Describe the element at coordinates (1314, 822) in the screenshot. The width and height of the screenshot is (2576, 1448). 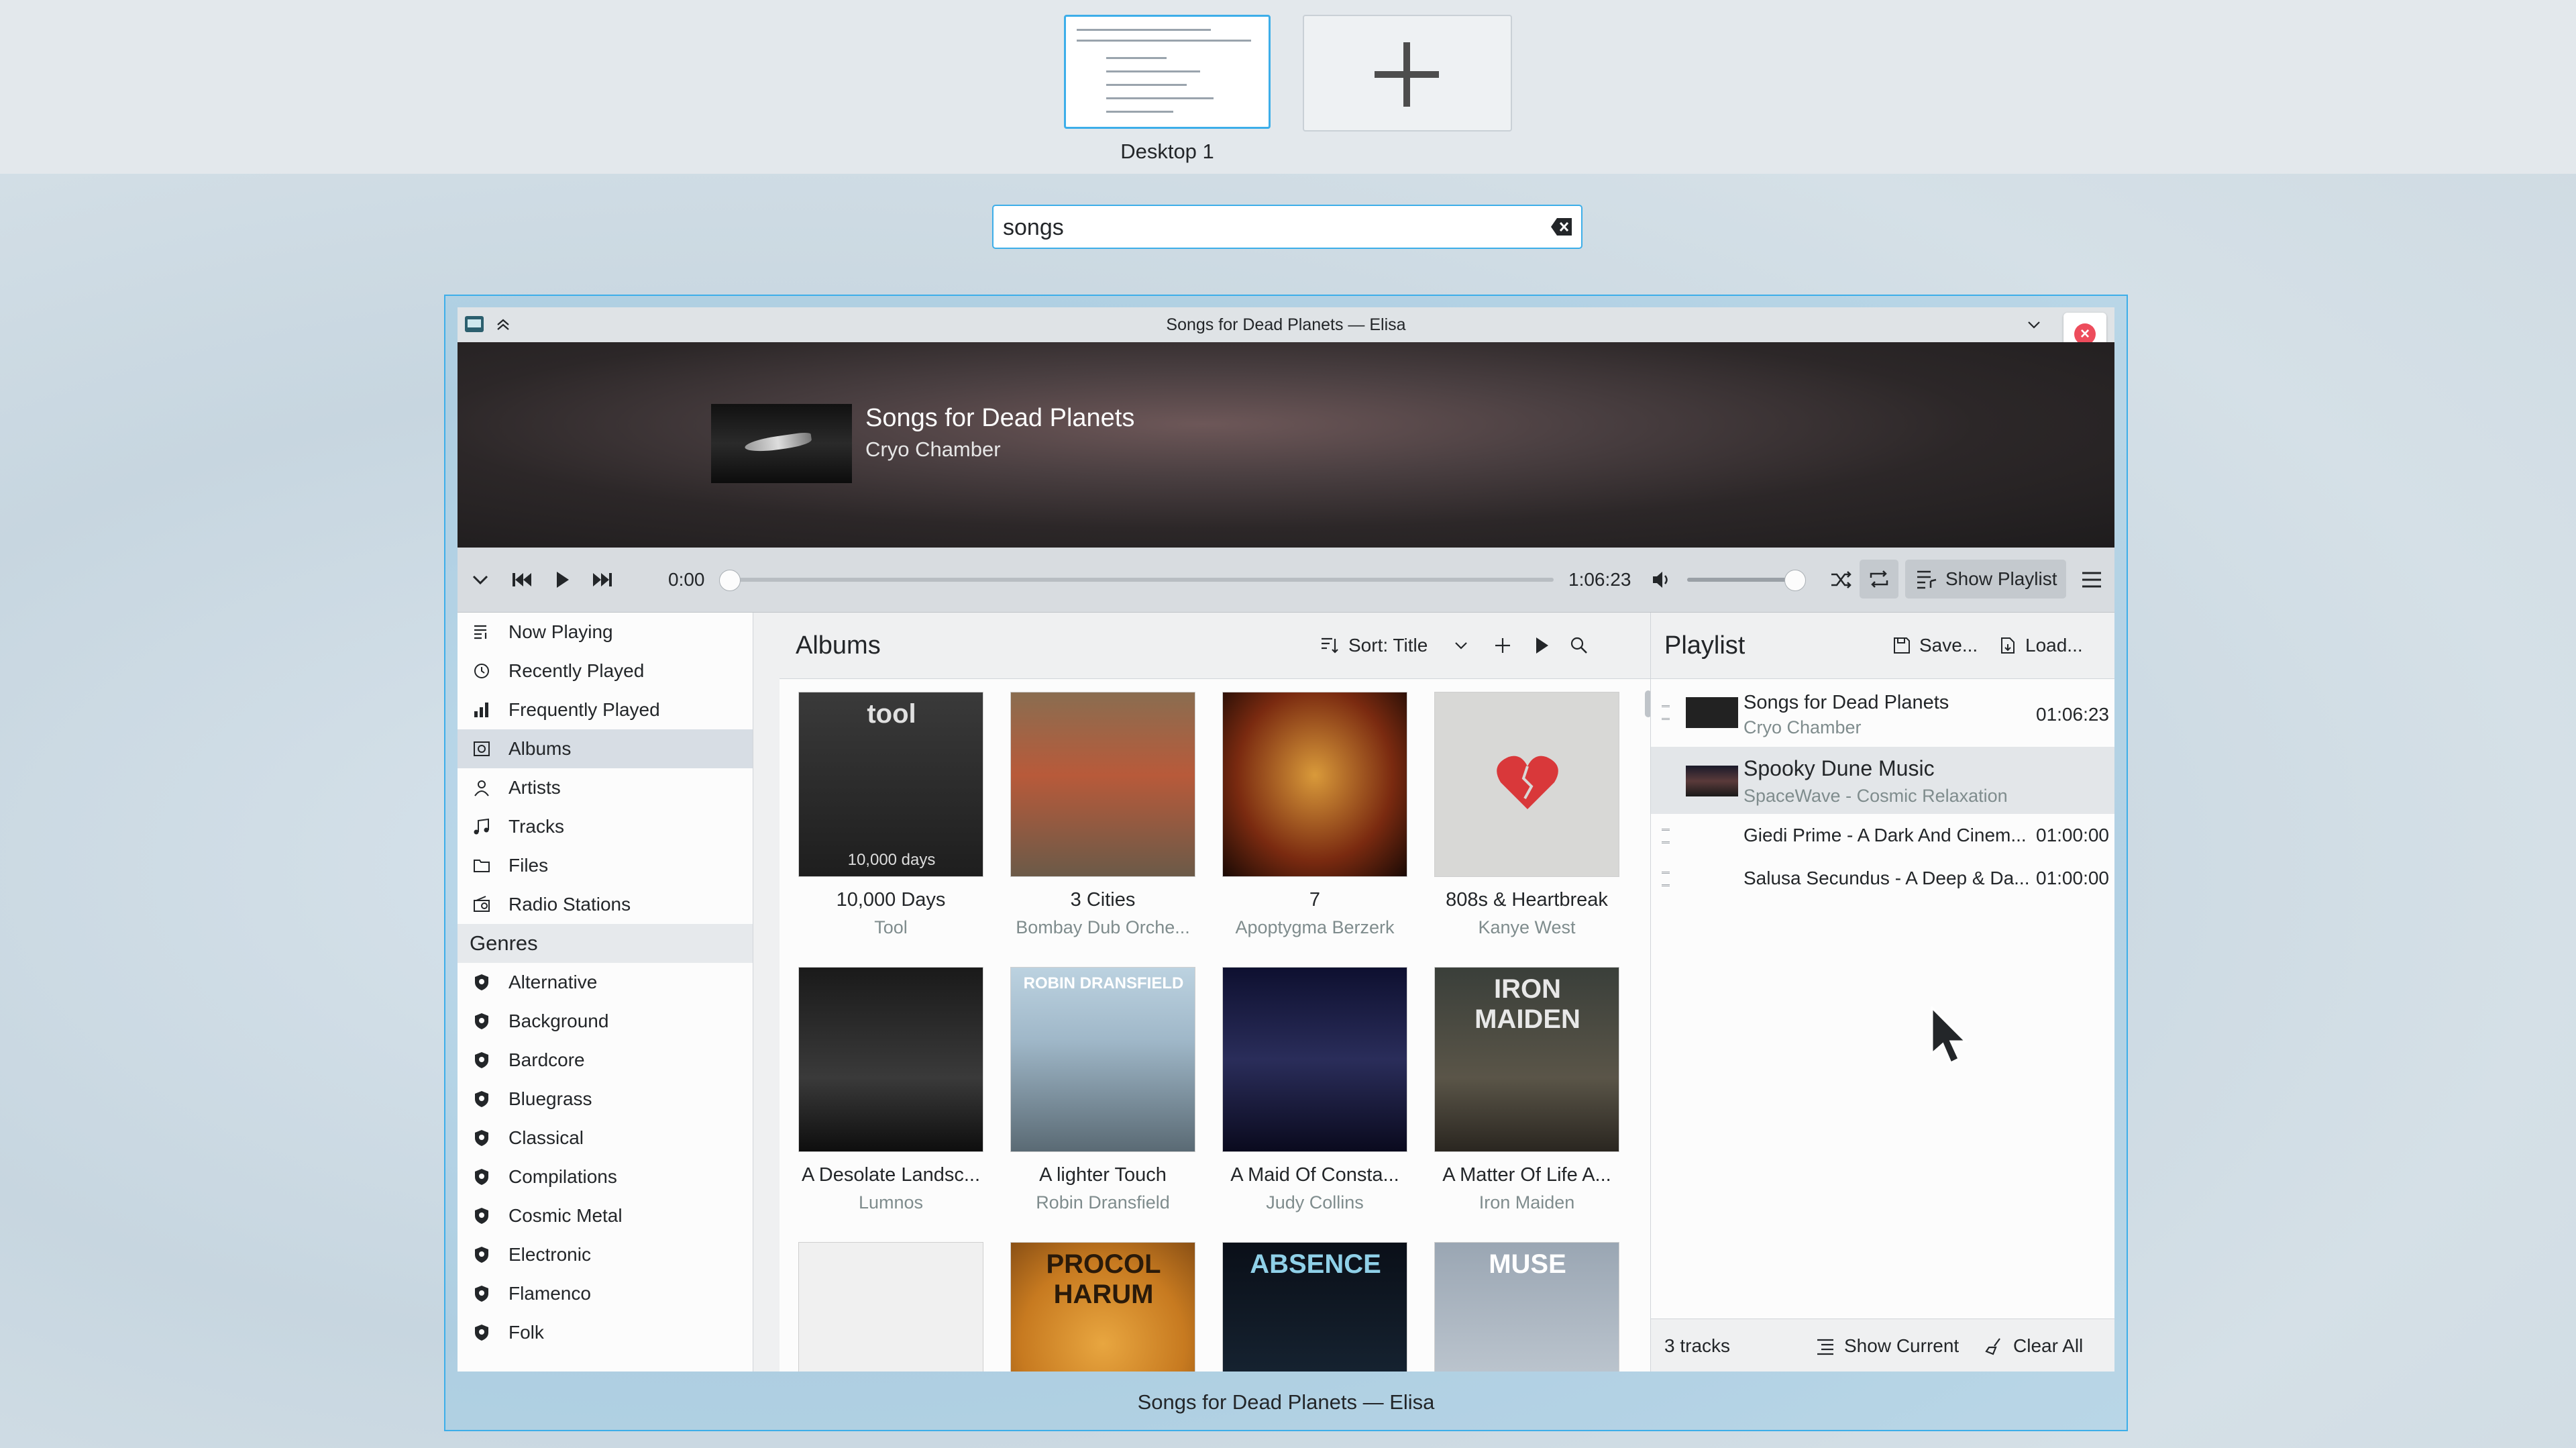
I see `album-card: 7 Apoptygma Berzerk` at that location.